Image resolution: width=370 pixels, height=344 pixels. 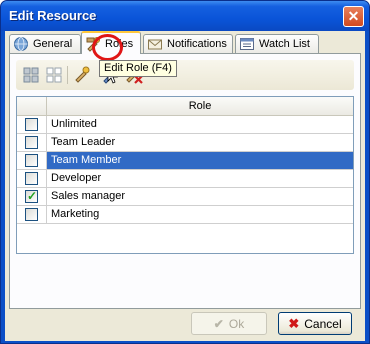 What do you see at coordinates (155, 44) in the screenshot?
I see `envelope-icon` at bounding box center [155, 44].